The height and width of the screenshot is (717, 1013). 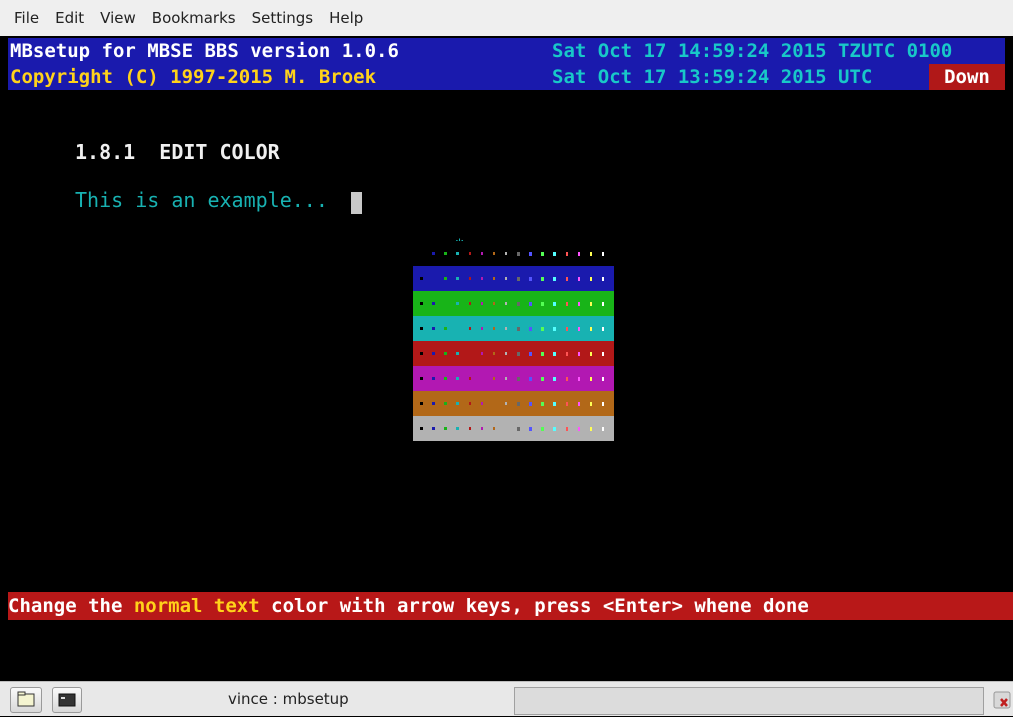 I want to click on launcher-button, so click(x=26, y=700).